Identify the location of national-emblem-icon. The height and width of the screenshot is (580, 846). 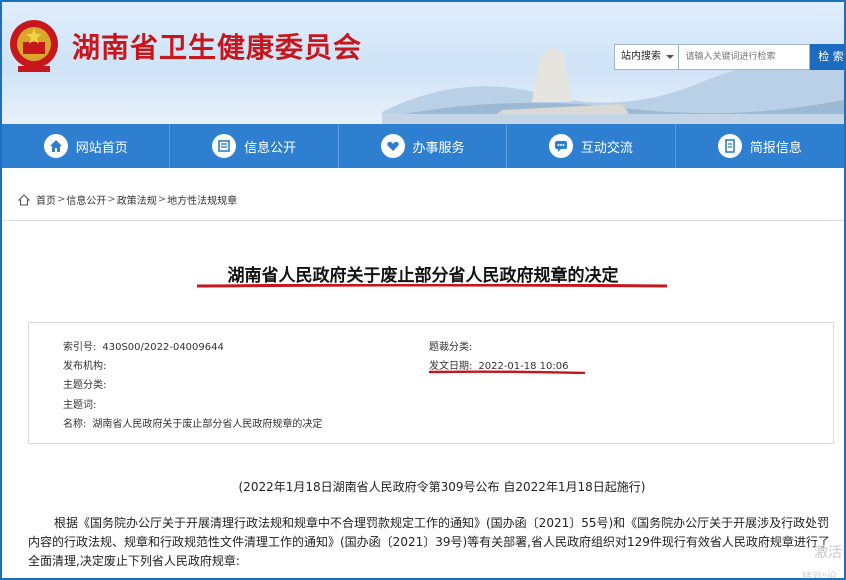
(34, 46).